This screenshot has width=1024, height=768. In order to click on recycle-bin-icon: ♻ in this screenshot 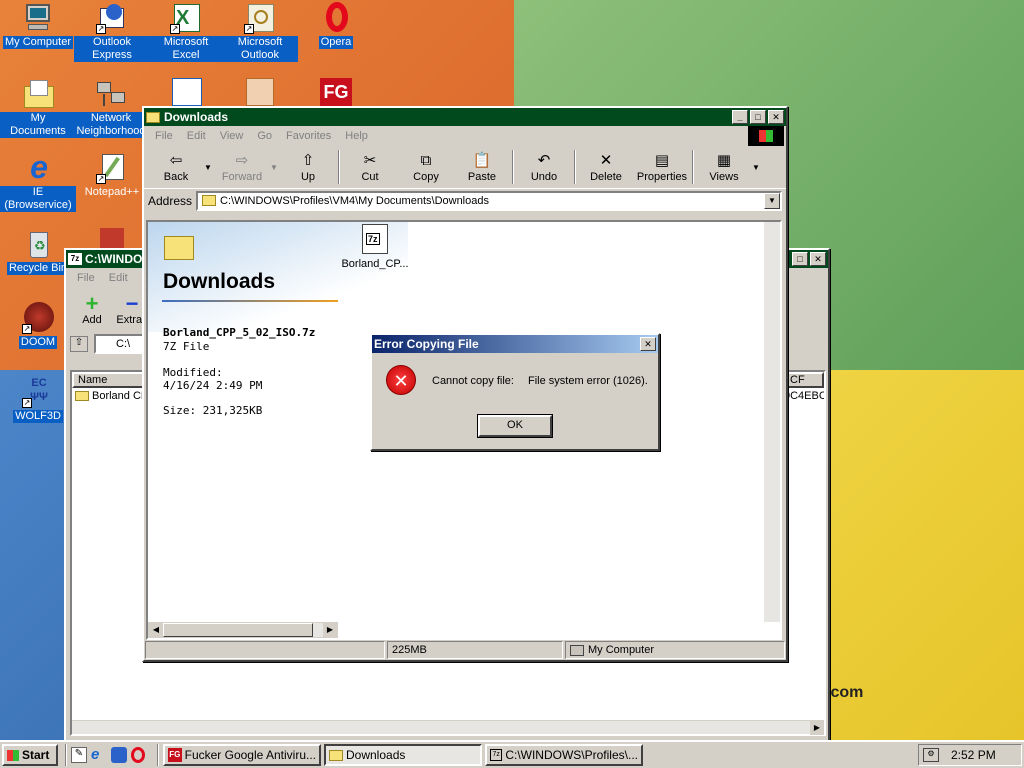, I will do `click(38, 244)`.